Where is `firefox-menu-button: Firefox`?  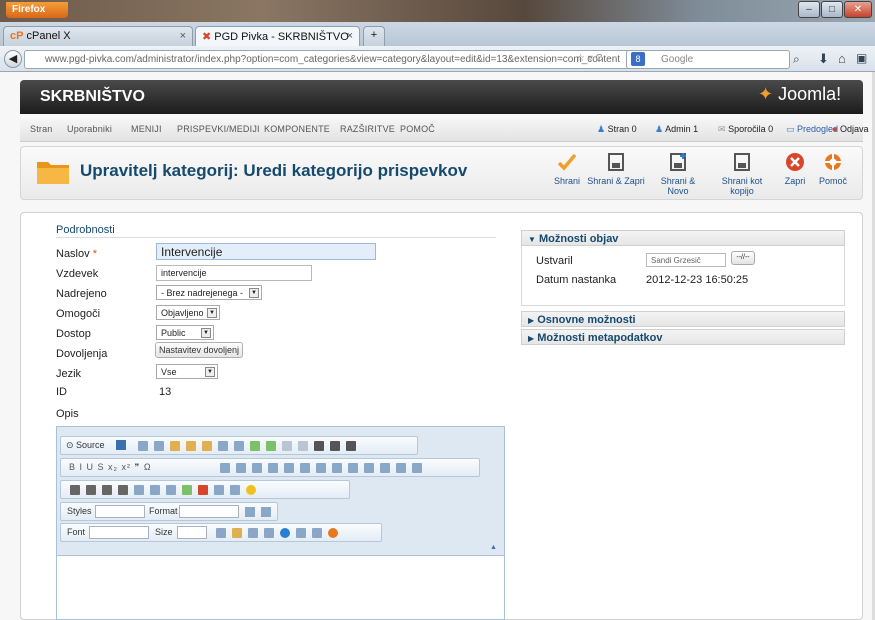 firefox-menu-button: Firefox is located at coordinates (37, 10).